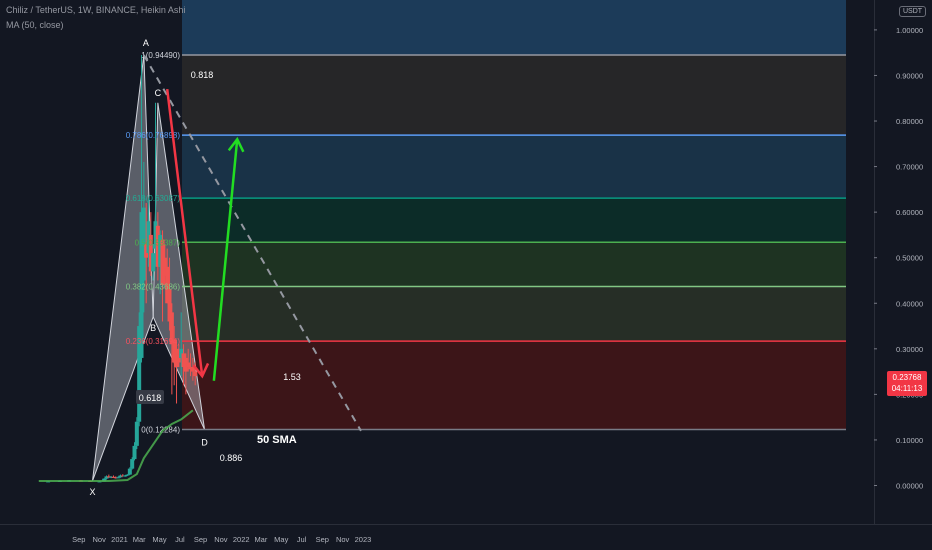 The width and height of the screenshot is (932, 550). I want to click on price-tick-label: 0.70000, so click(909, 167).